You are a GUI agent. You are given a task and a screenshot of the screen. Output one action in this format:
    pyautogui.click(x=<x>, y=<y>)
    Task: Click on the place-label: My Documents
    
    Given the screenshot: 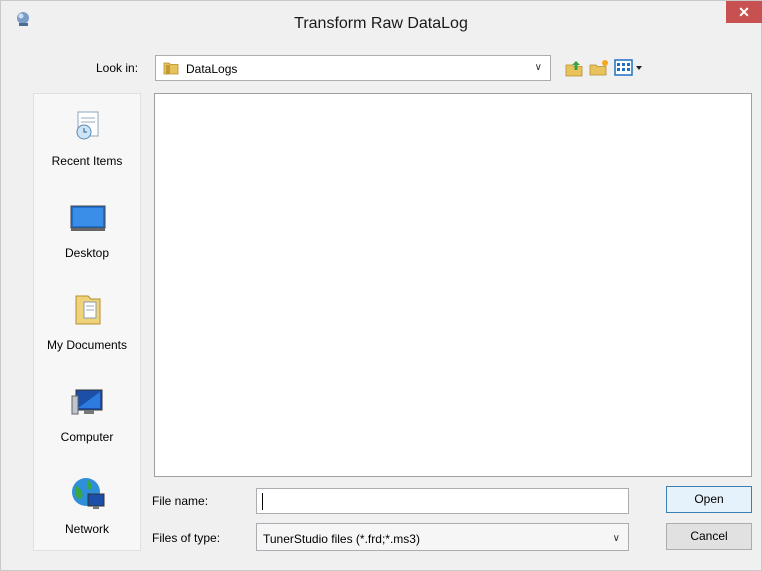 What is the action you would take?
    pyautogui.click(x=87, y=345)
    